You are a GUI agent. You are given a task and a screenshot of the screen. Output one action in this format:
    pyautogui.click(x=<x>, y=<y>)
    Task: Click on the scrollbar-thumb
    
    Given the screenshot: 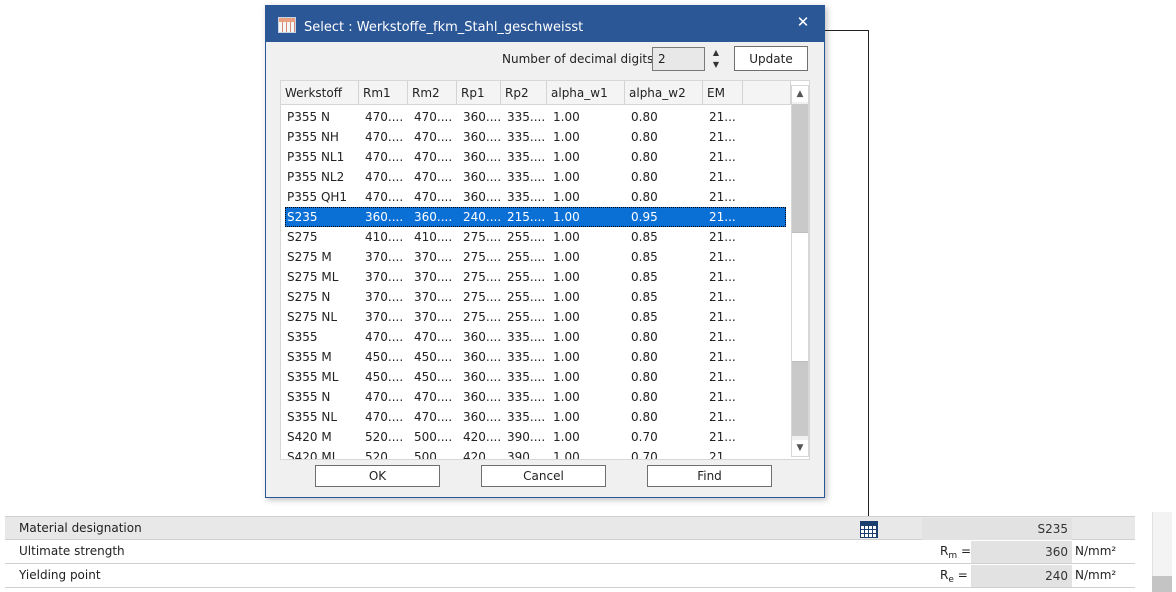 What is the action you would take?
    pyautogui.click(x=800, y=297)
    